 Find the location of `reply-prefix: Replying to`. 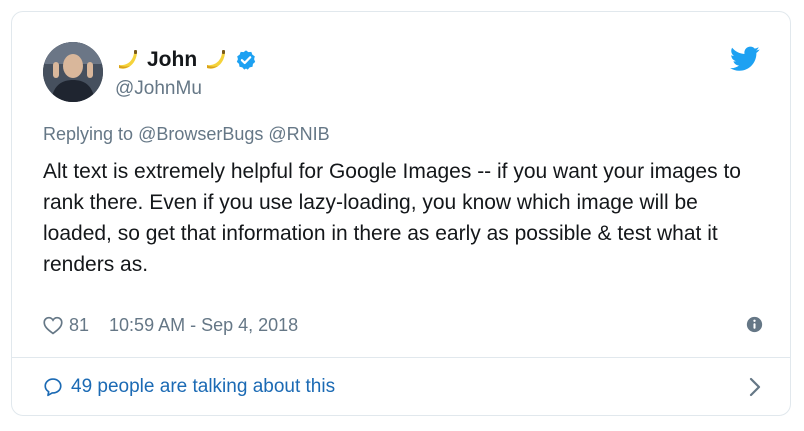

reply-prefix: Replying to is located at coordinates (91, 134).